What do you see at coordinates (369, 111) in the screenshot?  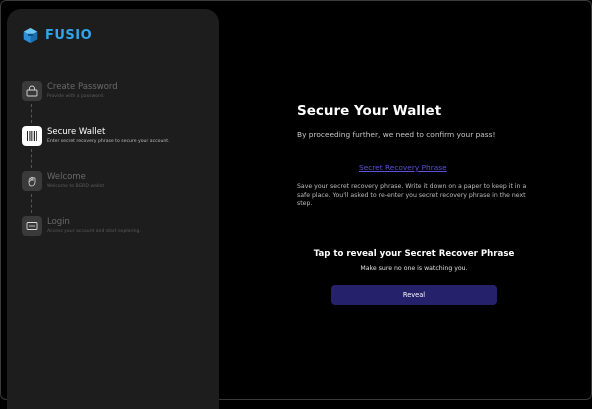 I see `page-title: Secure Your Wallet` at bounding box center [369, 111].